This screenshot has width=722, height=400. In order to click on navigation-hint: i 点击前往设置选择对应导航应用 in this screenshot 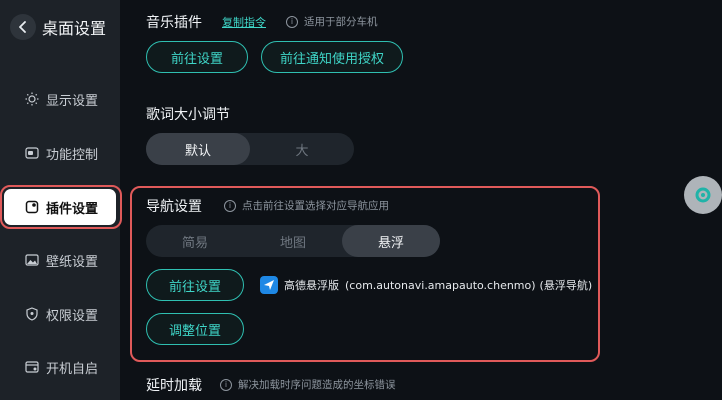, I will do `click(306, 205)`.